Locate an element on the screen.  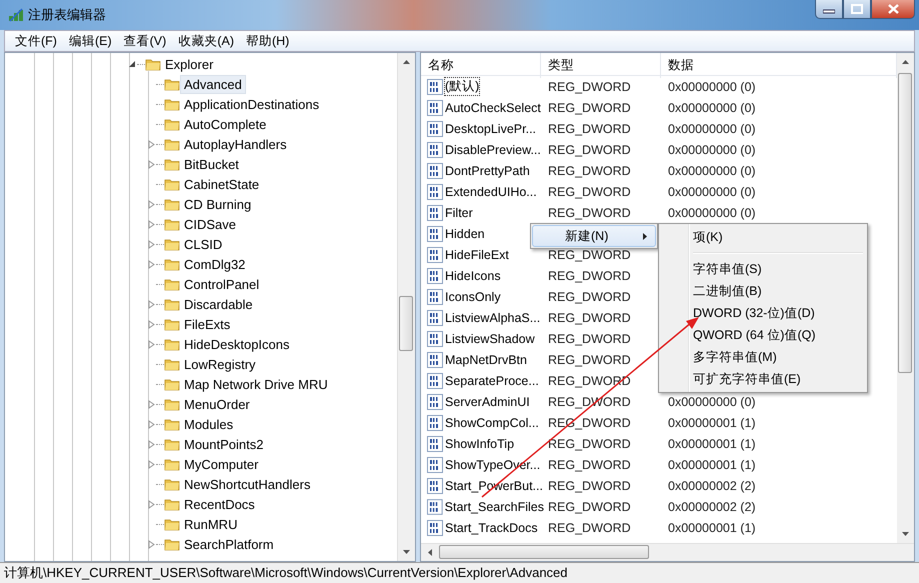
tree-item: AutoComplete is located at coordinates (225, 124).